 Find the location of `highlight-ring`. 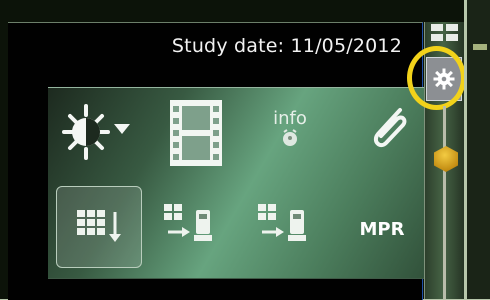

highlight-ring is located at coordinates (436, 78).